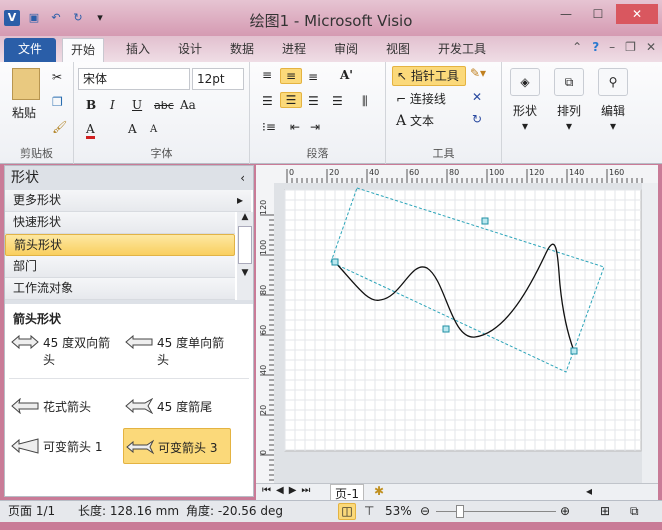 The height and width of the screenshot is (530, 662). Describe the element at coordinates (25, 178) in the screenshot. I see `shapes-pane-title: 形状` at that location.